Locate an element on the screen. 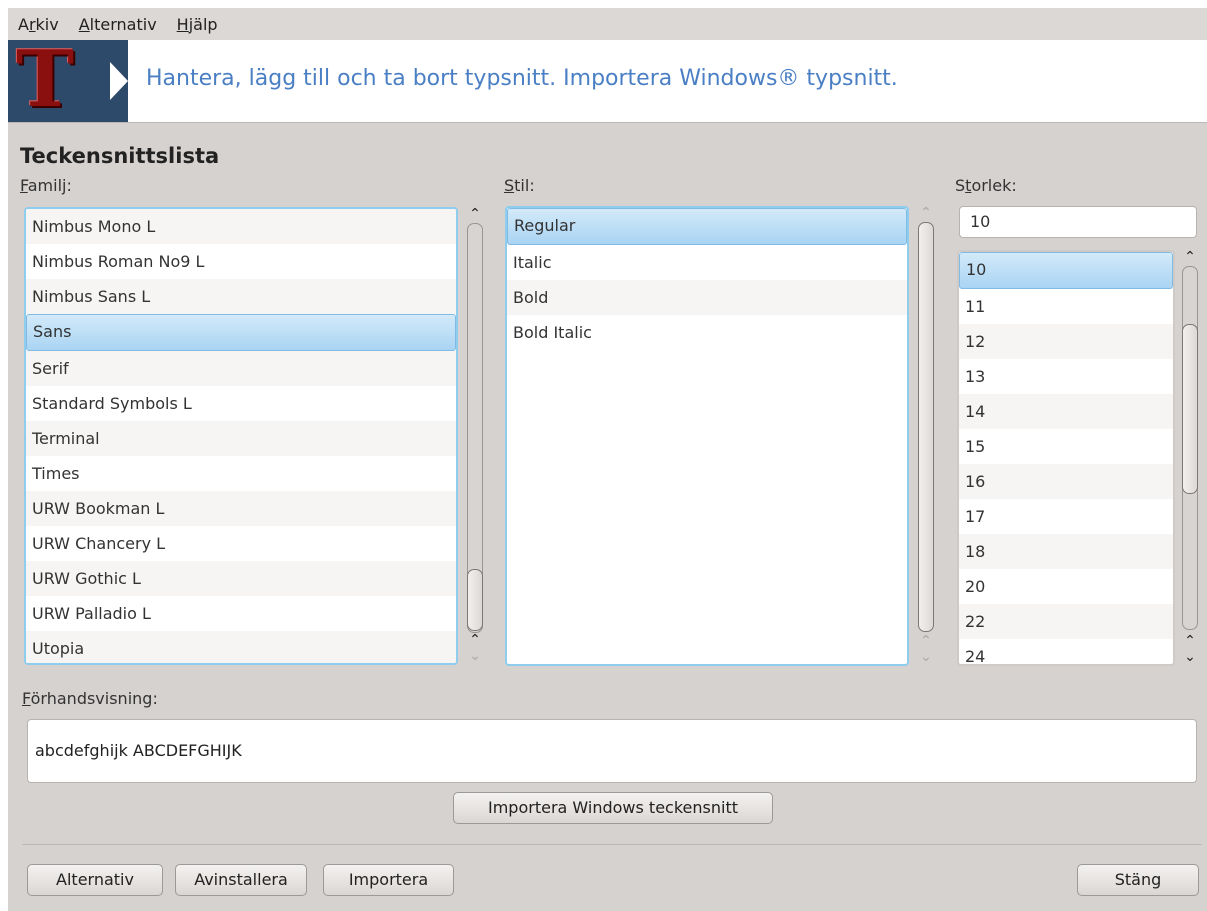  family-list-item: Times is located at coordinates (241, 473).